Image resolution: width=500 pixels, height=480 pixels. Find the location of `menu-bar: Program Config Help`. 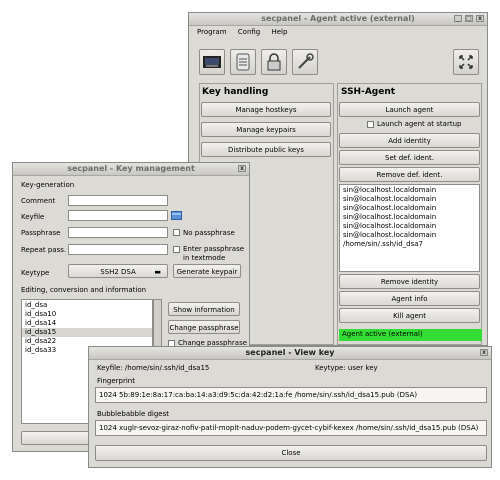

menu-bar: Program Config Help is located at coordinates (246, 32).